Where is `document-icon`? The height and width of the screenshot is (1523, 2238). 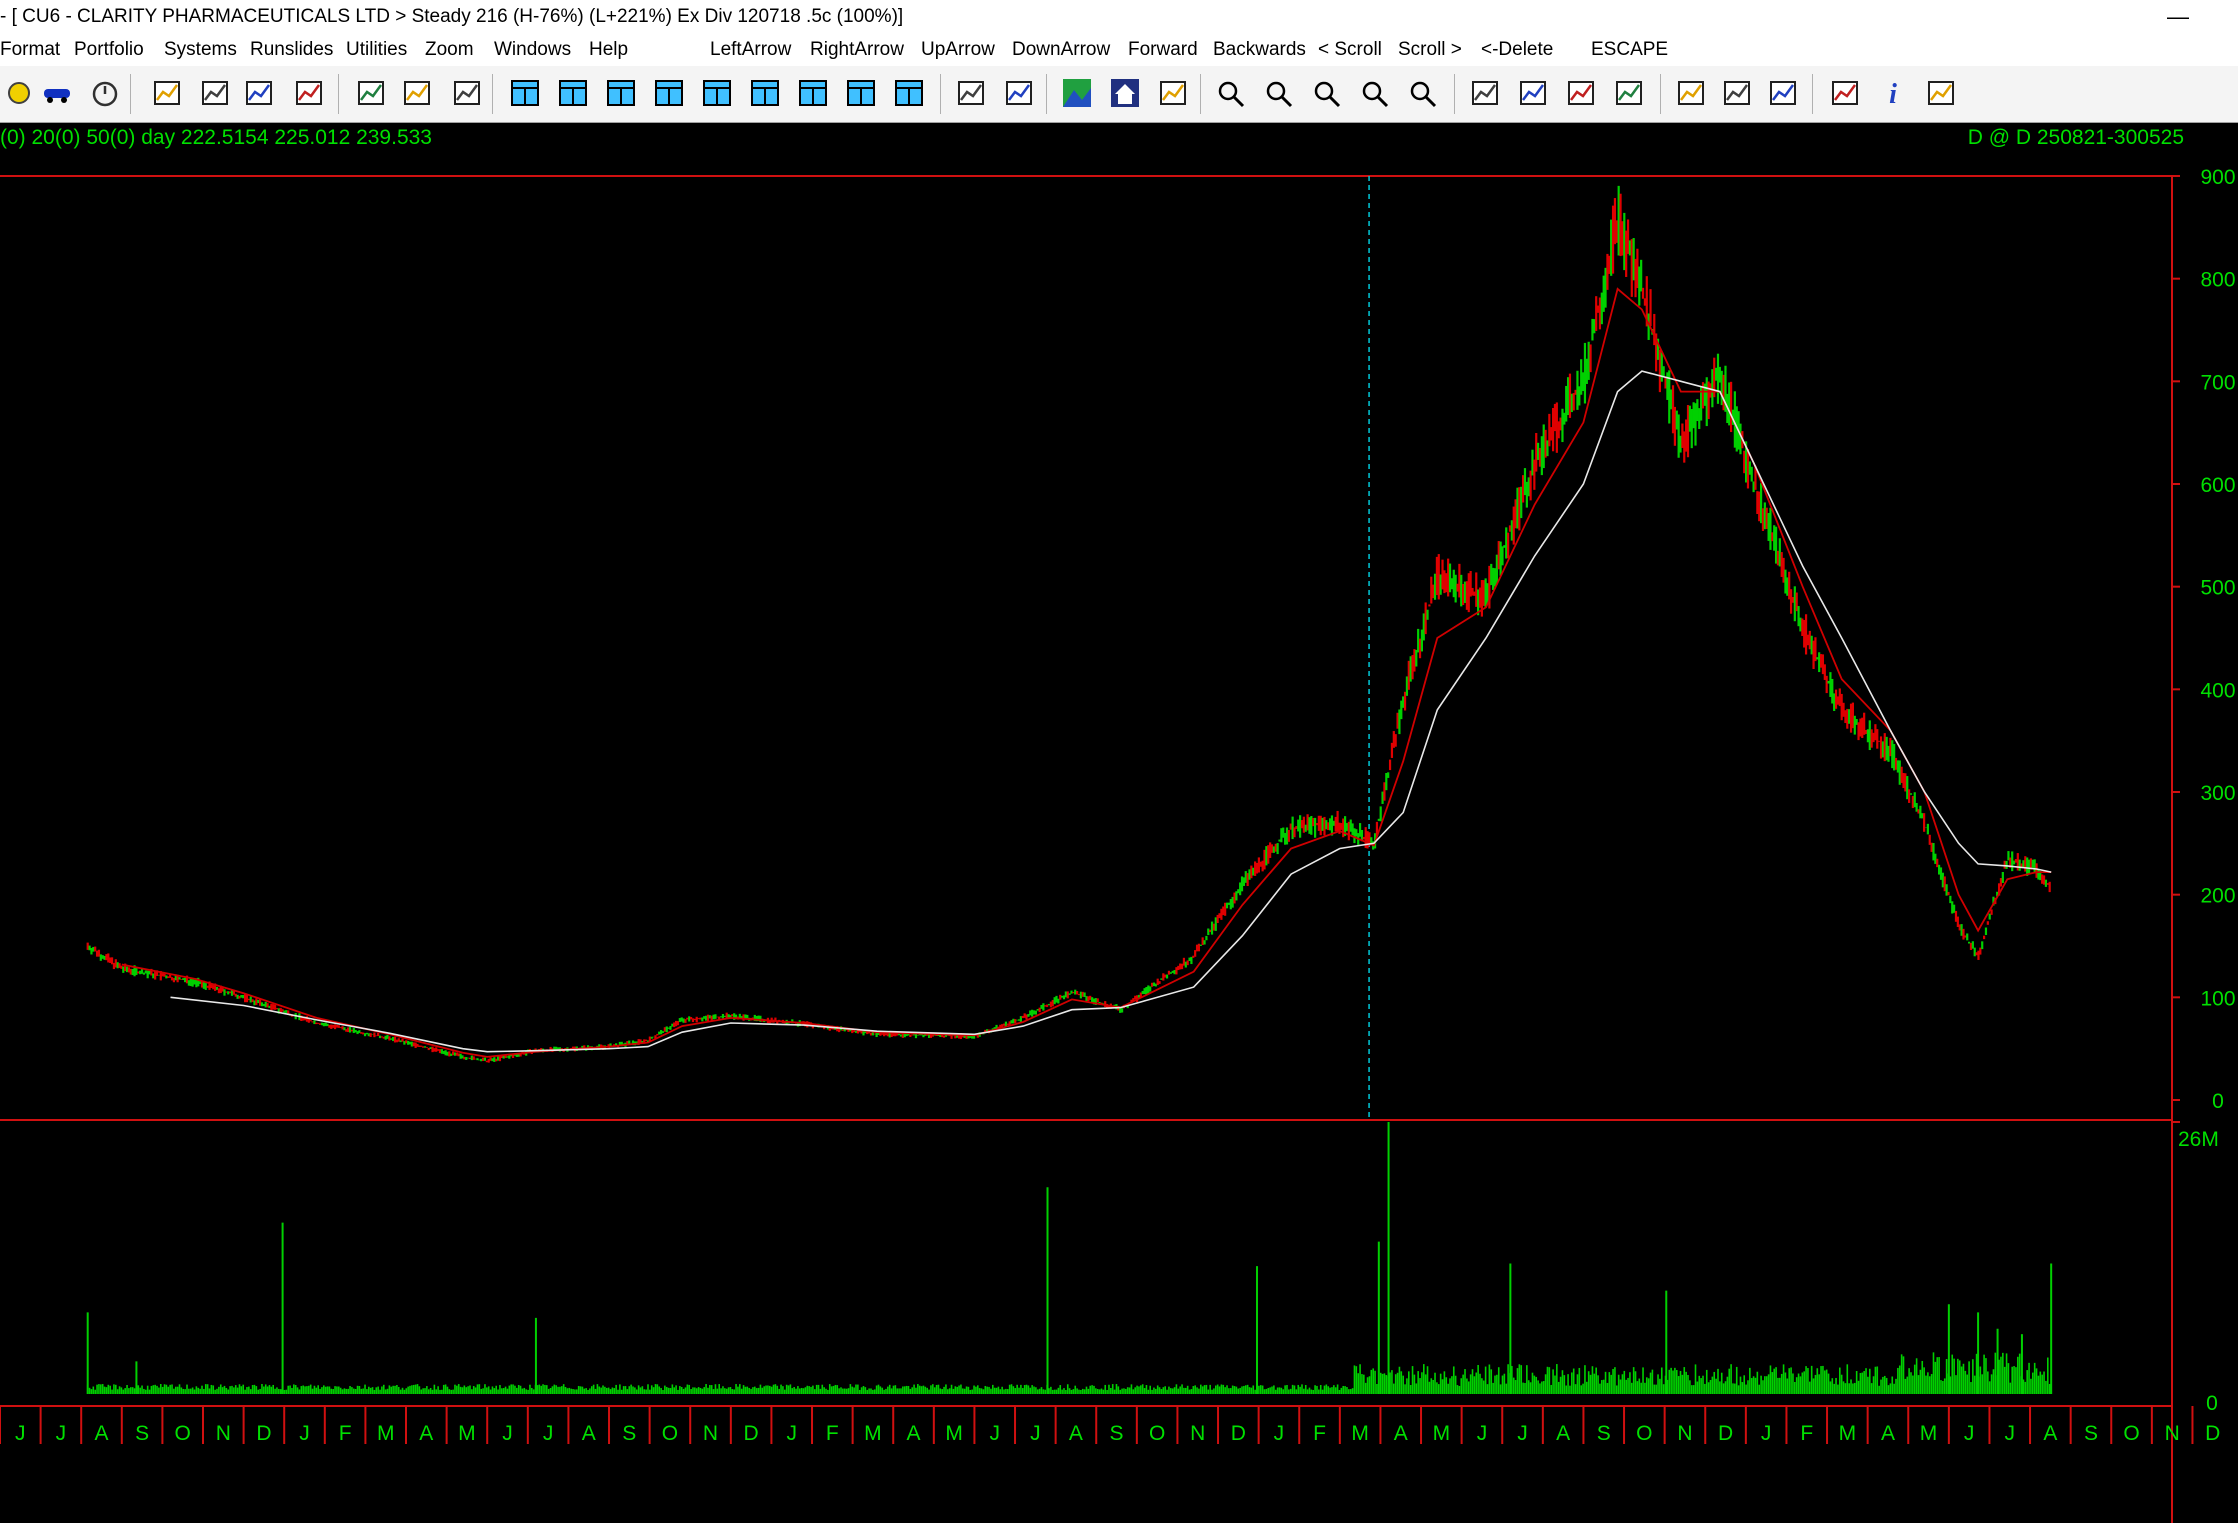 document-icon is located at coordinates (1845, 93).